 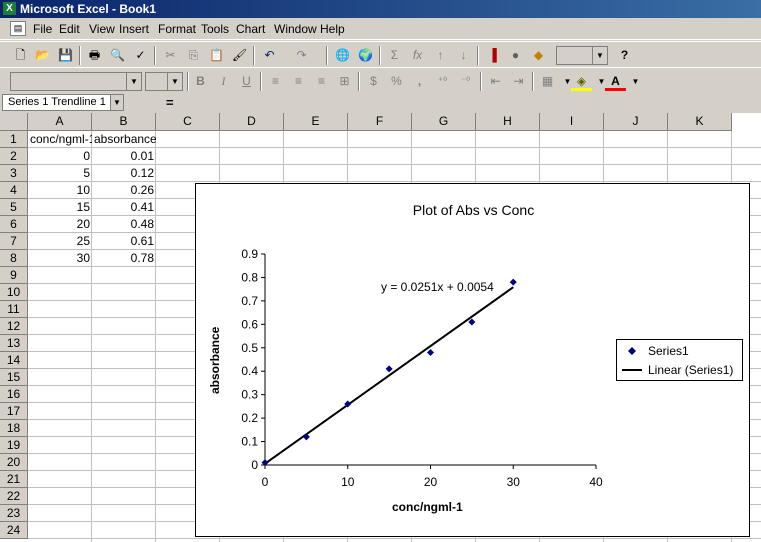 I want to click on row-header-16: 16, so click(x=14, y=394).